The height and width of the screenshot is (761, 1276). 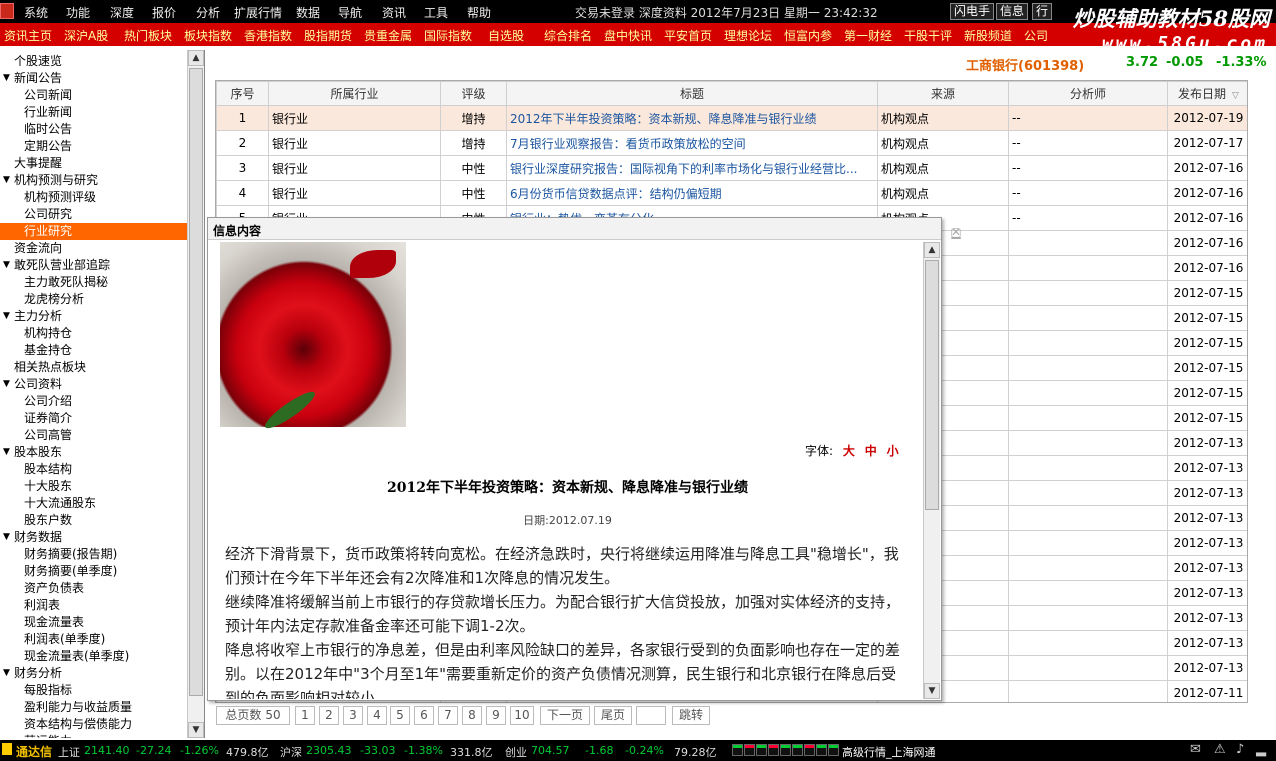 What do you see at coordinates (93, 724) in the screenshot?
I see `sidebar-item: 资本结构与偿债能力` at bounding box center [93, 724].